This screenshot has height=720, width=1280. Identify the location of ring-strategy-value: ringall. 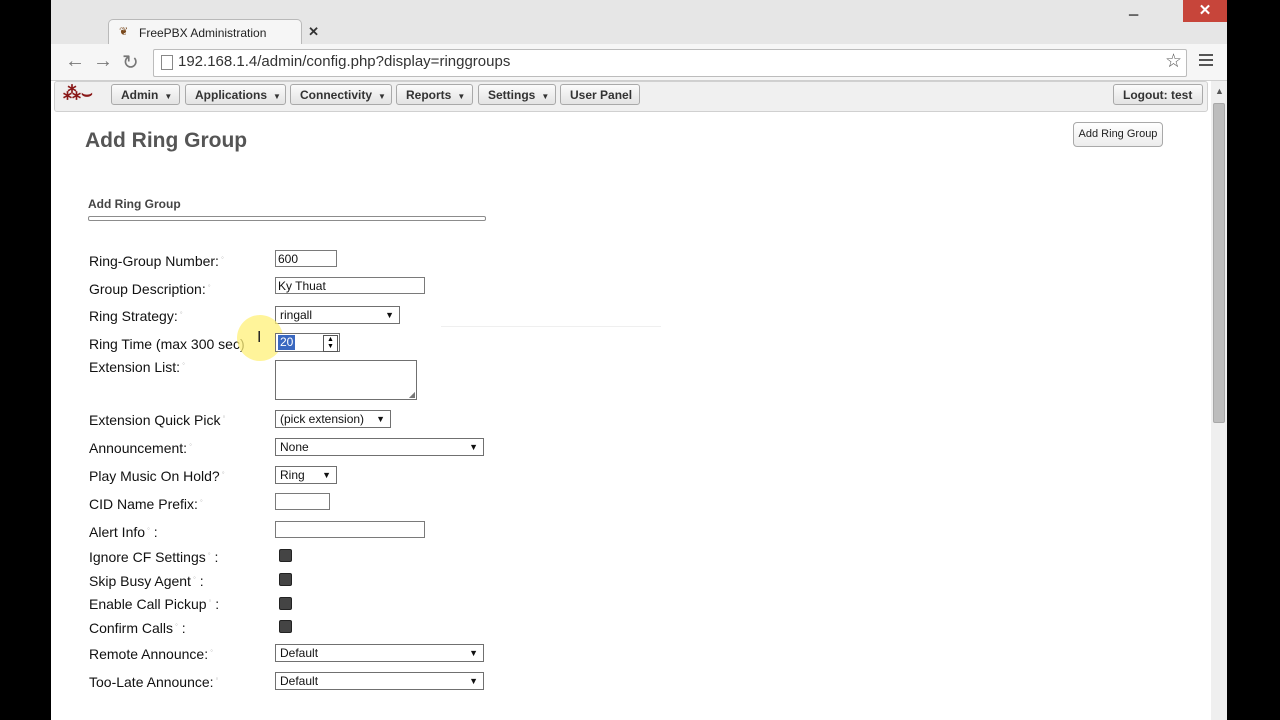
(296, 315).